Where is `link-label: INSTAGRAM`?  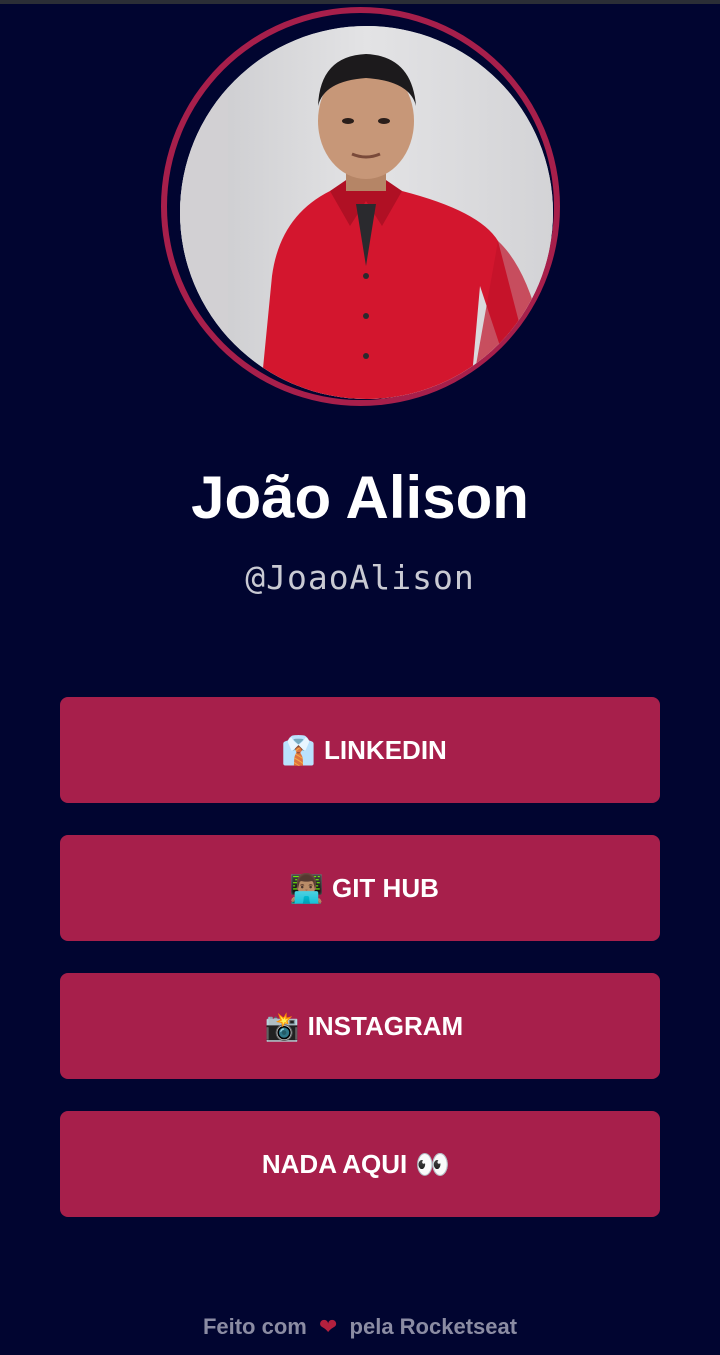 link-label: INSTAGRAM is located at coordinates (385, 1025).